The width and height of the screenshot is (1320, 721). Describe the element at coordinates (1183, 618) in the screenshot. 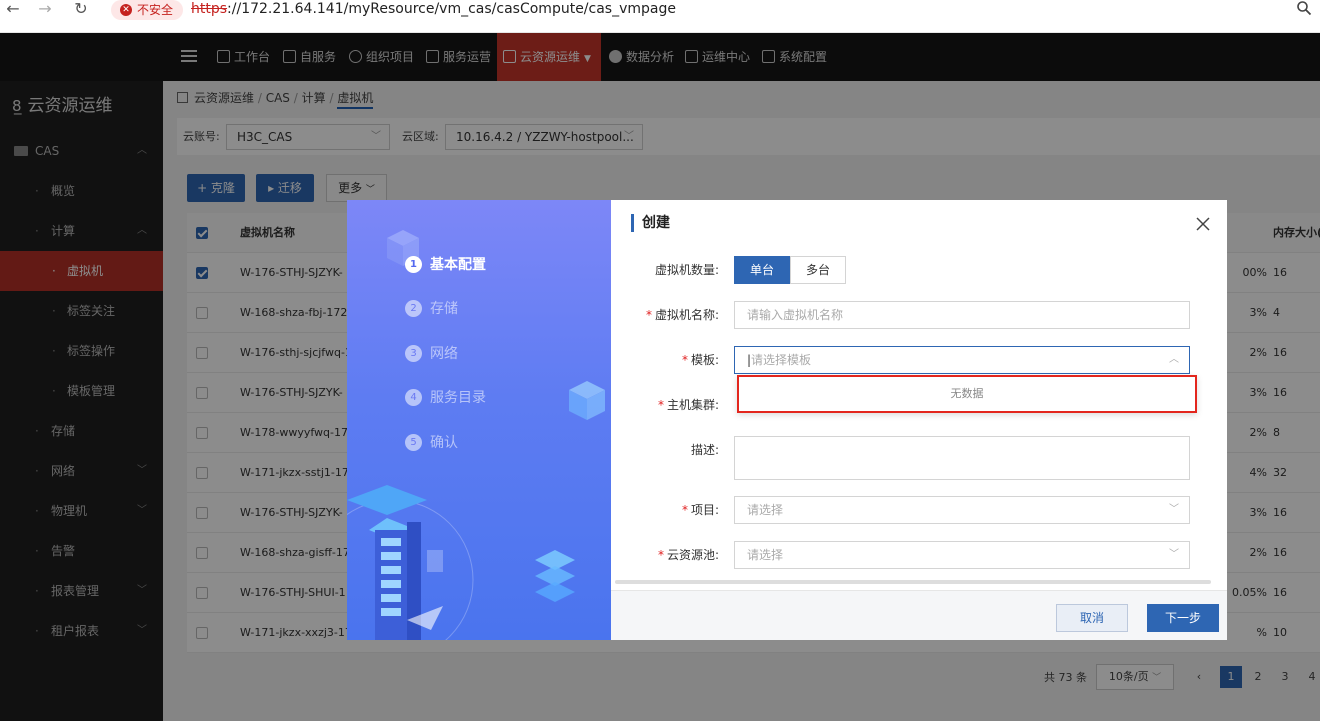

I see `next-button: 下一步` at that location.